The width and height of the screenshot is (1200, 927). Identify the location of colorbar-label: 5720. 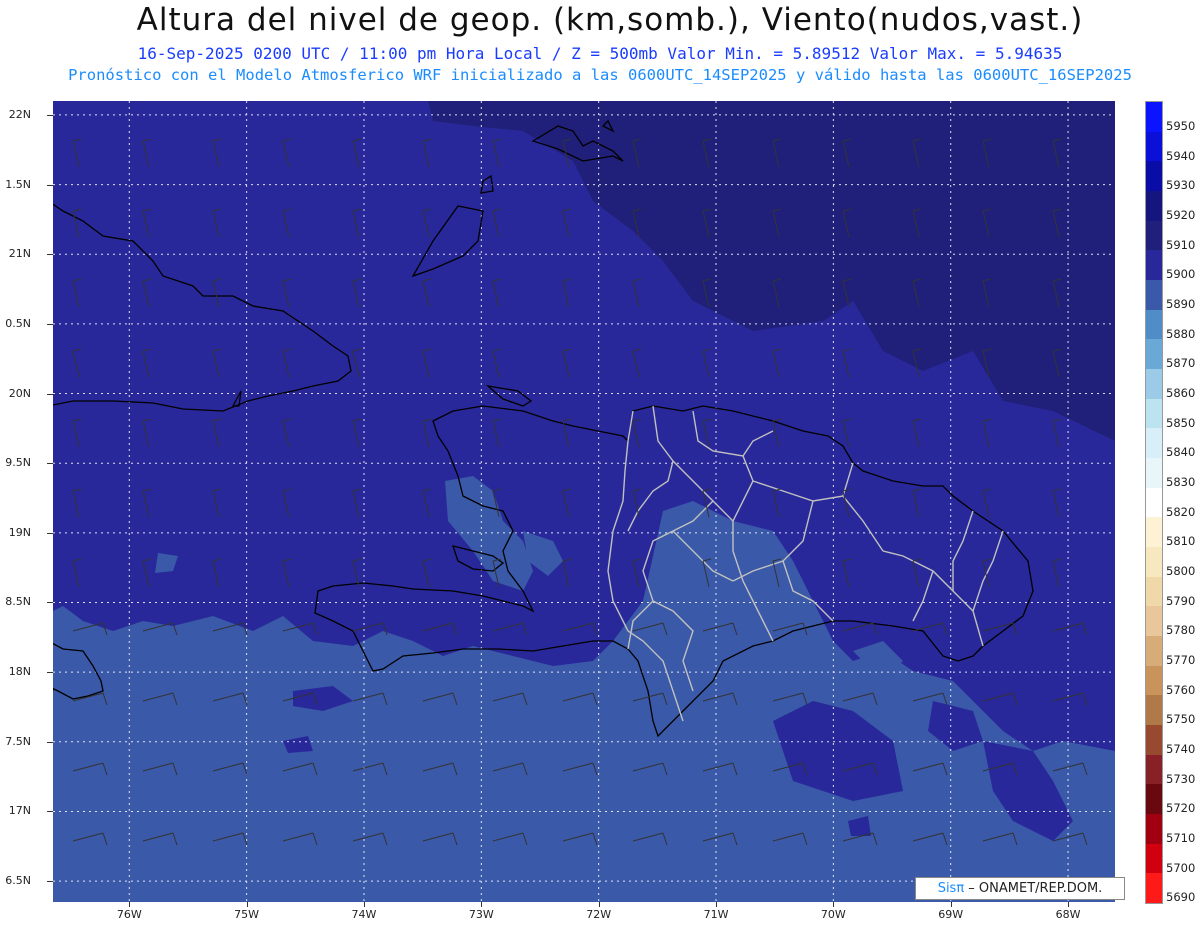
(1181, 808).